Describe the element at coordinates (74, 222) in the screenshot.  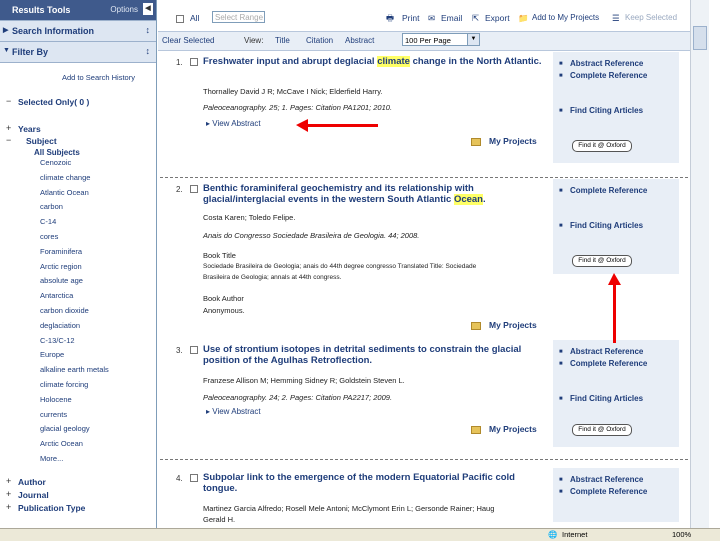
I see `subject-item: C-14` at that location.